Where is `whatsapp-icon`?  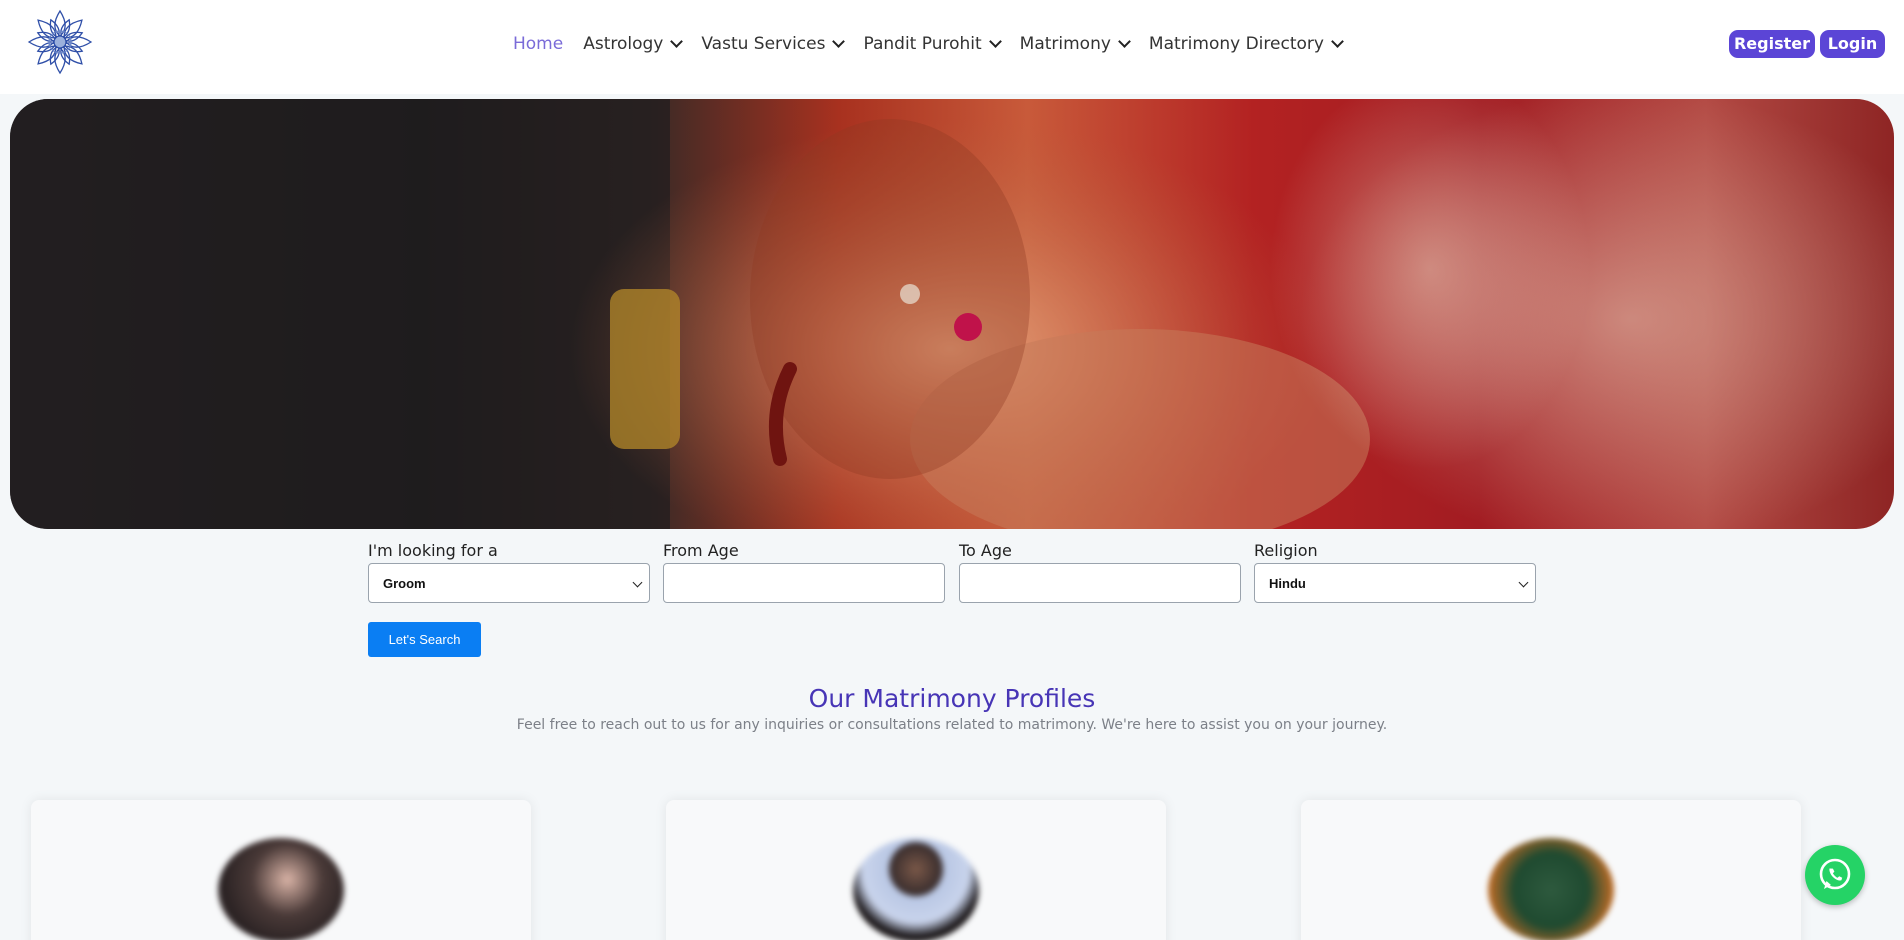
whatsapp-icon is located at coordinates (1835, 874).